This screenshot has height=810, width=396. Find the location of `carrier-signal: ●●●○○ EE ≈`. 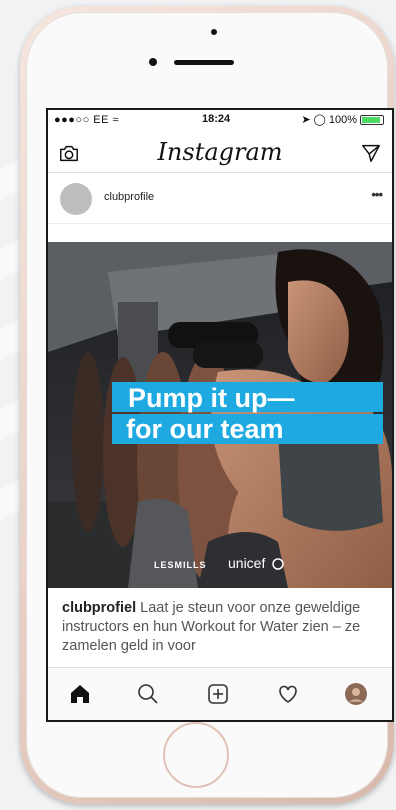

carrier-signal: ●●●○○ EE ≈ is located at coordinates (86, 120).